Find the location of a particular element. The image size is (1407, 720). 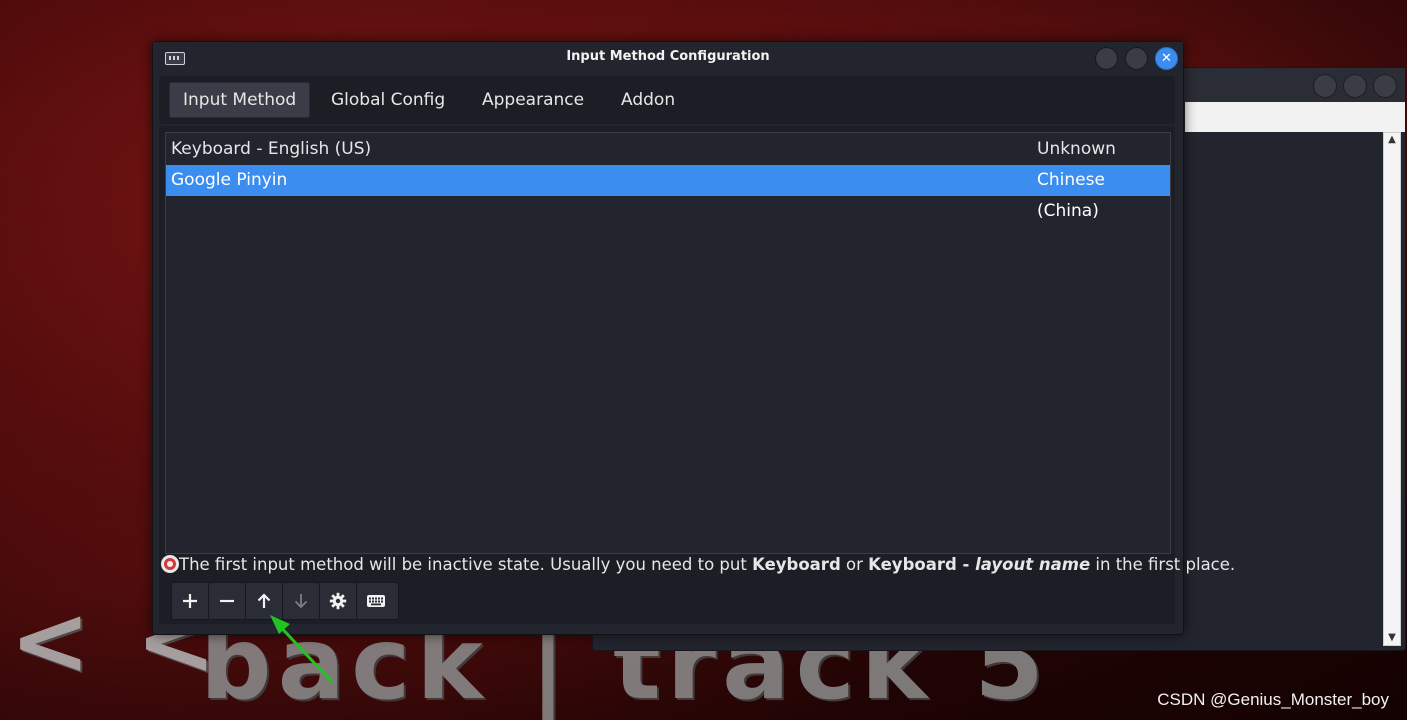

tab-appearance: Appearance is located at coordinates (533, 100).